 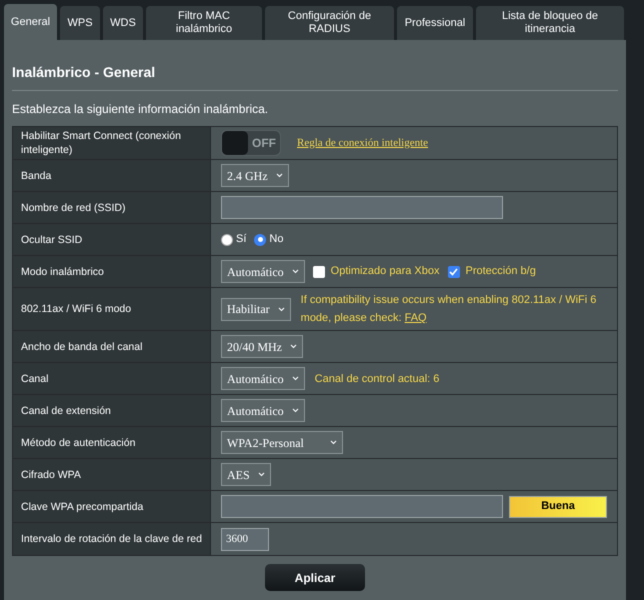 What do you see at coordinates (204, 23) in the screenshot?
I see `tab: Filtro MAC inalámbrico` at bounding box center [204, 23].